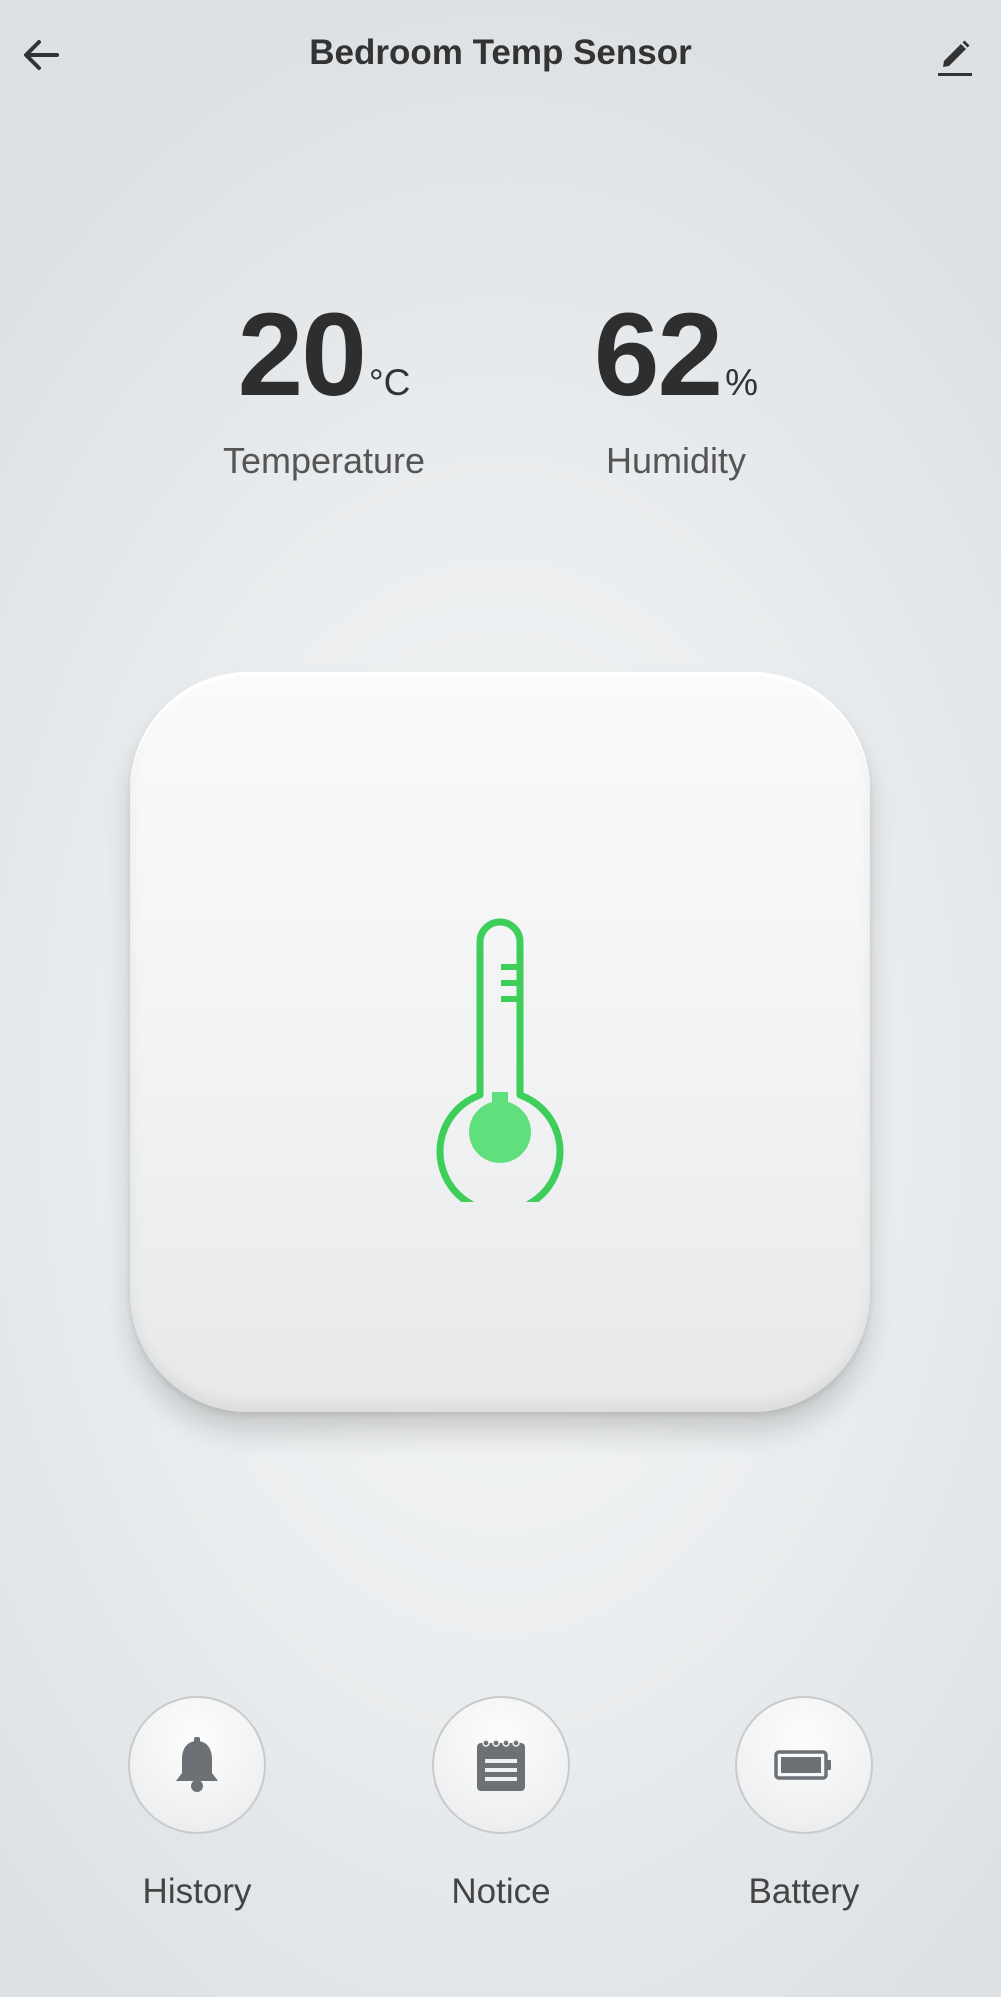  I want to click on history-button, so click(197, 1765).